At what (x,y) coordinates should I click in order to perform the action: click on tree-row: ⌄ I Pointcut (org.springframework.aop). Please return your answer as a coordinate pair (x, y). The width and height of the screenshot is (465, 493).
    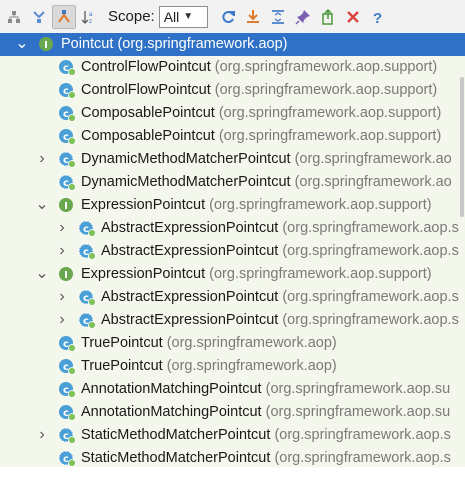
    Looking at the image, I should click on (232, 44).